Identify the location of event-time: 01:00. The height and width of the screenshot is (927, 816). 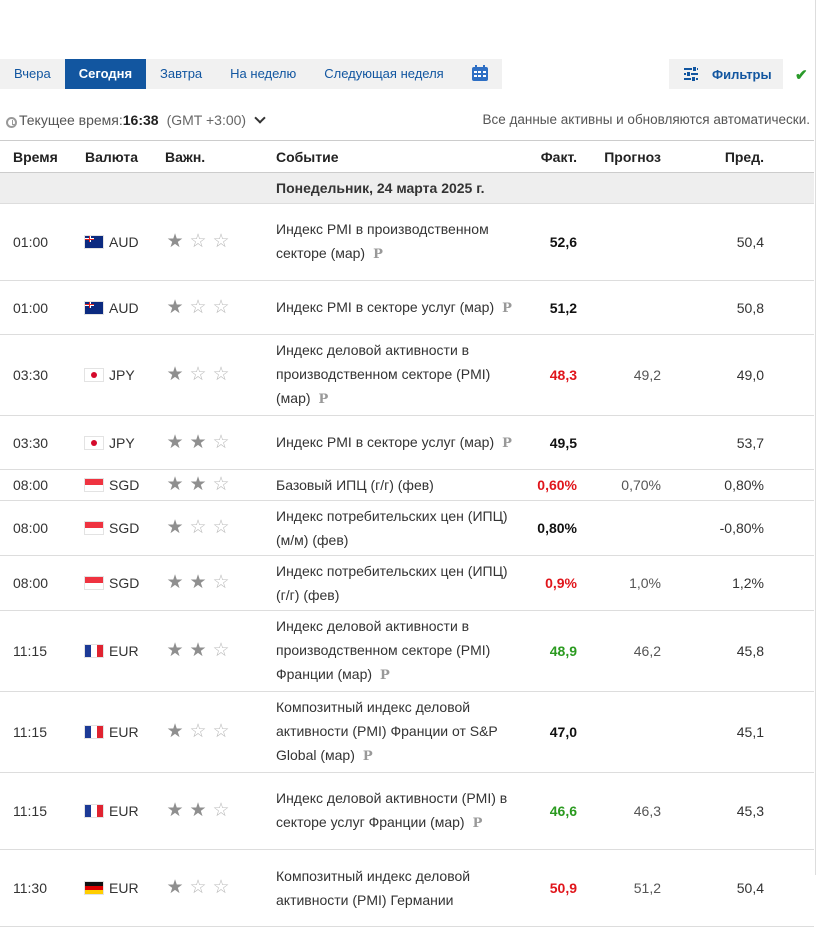
(41, 307).